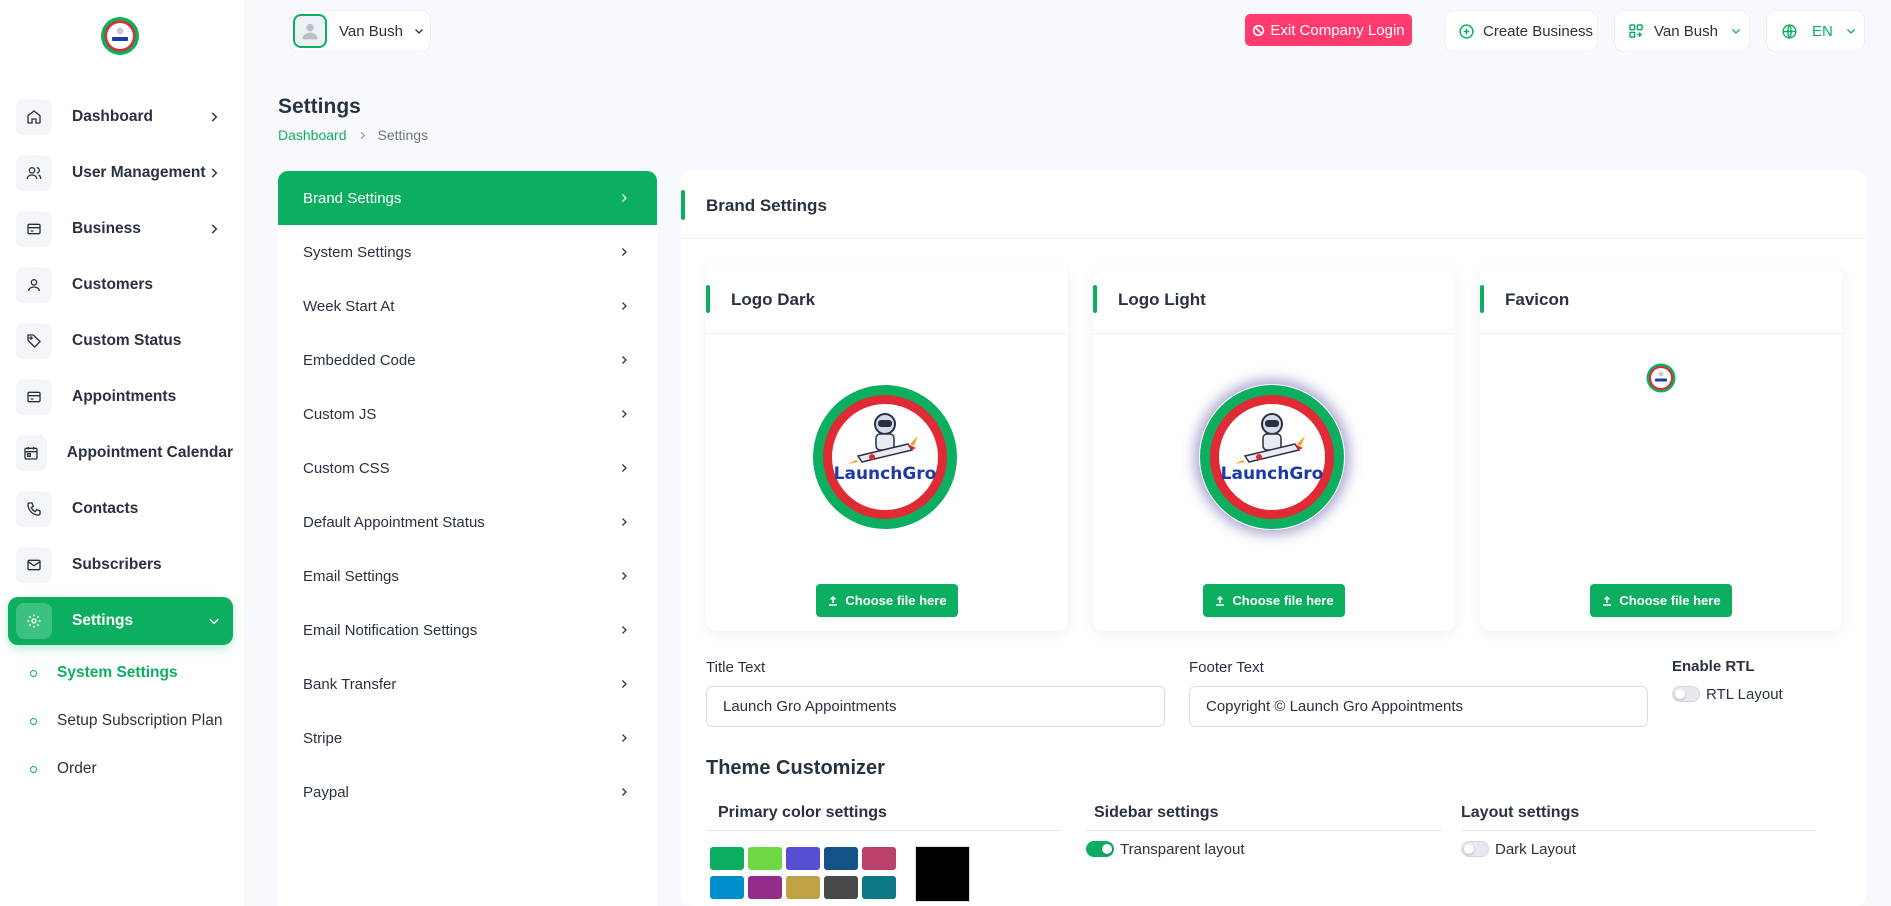  Describe the element at coordinates (149, 452) in the screenshot. I see `sidebar-item-label: Appointment Calendar` at that location.